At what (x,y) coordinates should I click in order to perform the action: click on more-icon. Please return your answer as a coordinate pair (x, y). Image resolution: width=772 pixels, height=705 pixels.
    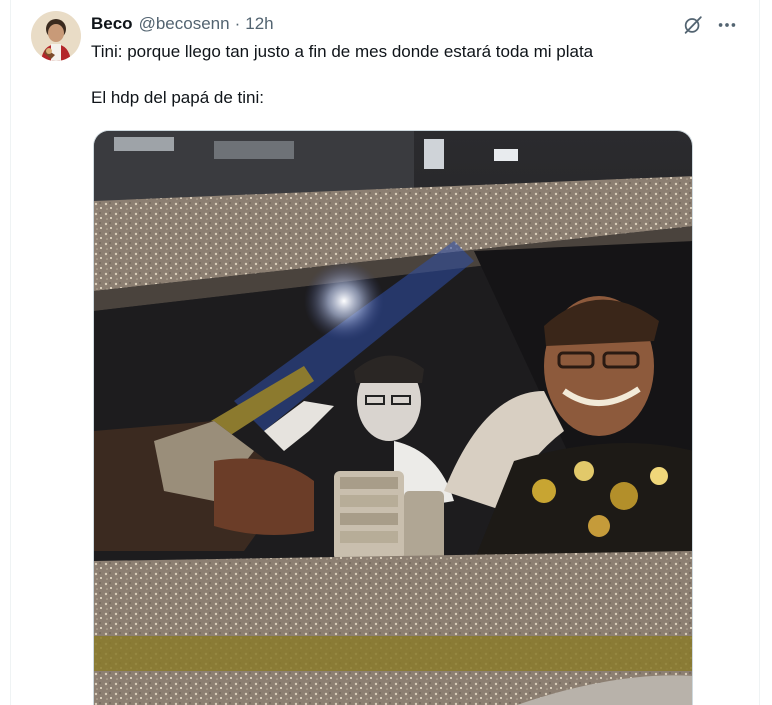
    Looking at the image, I should click on (727, 25).